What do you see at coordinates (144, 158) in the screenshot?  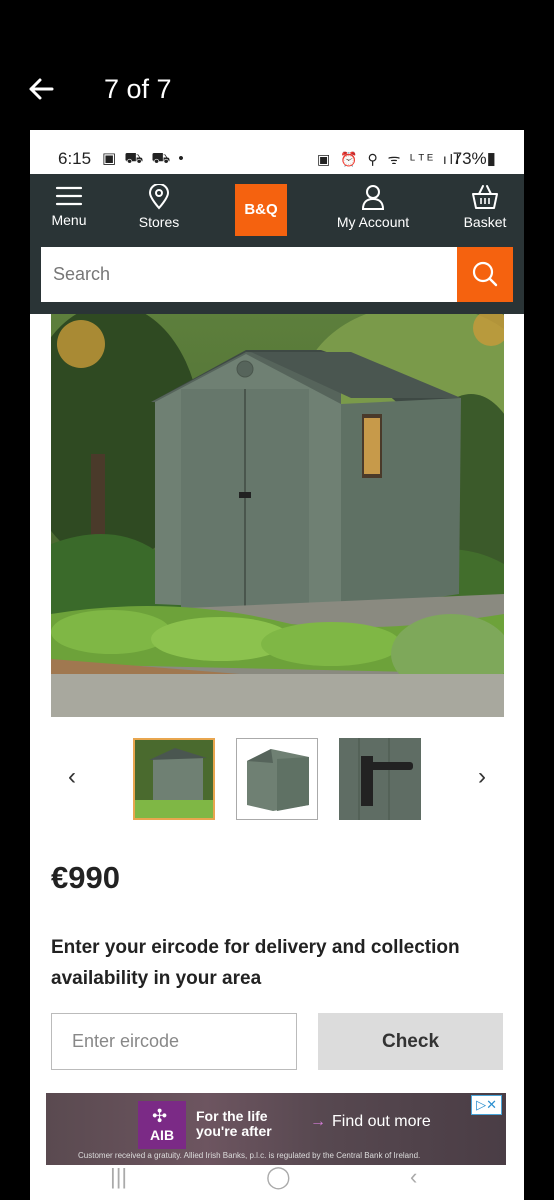 I see `notification-icons: ▣ ⛟ ⛟ •` at bounding box center [144, 158].